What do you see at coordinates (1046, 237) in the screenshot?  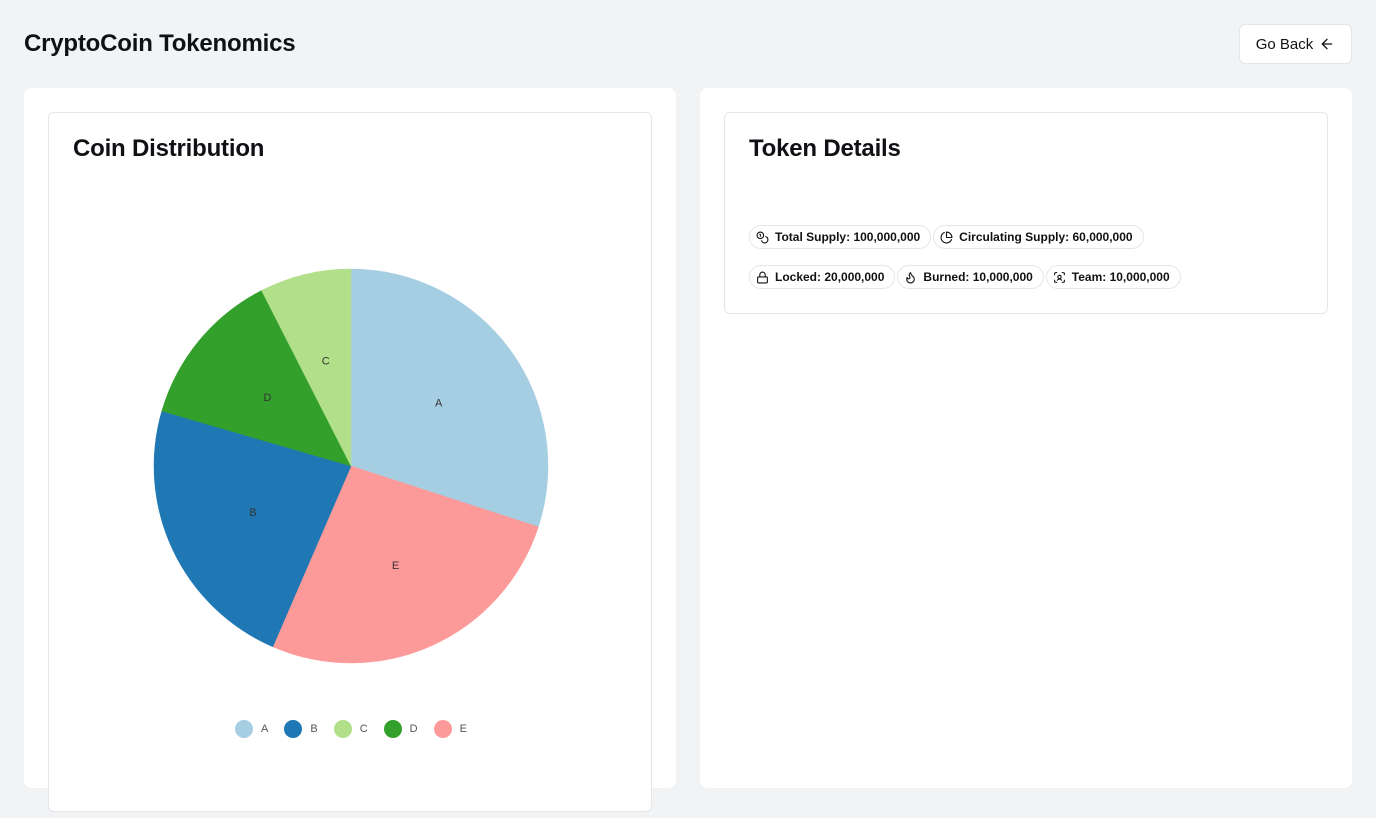 I see `badge-label: Circulating Supply: 60,000,000` at bounding box center [1046, 237].